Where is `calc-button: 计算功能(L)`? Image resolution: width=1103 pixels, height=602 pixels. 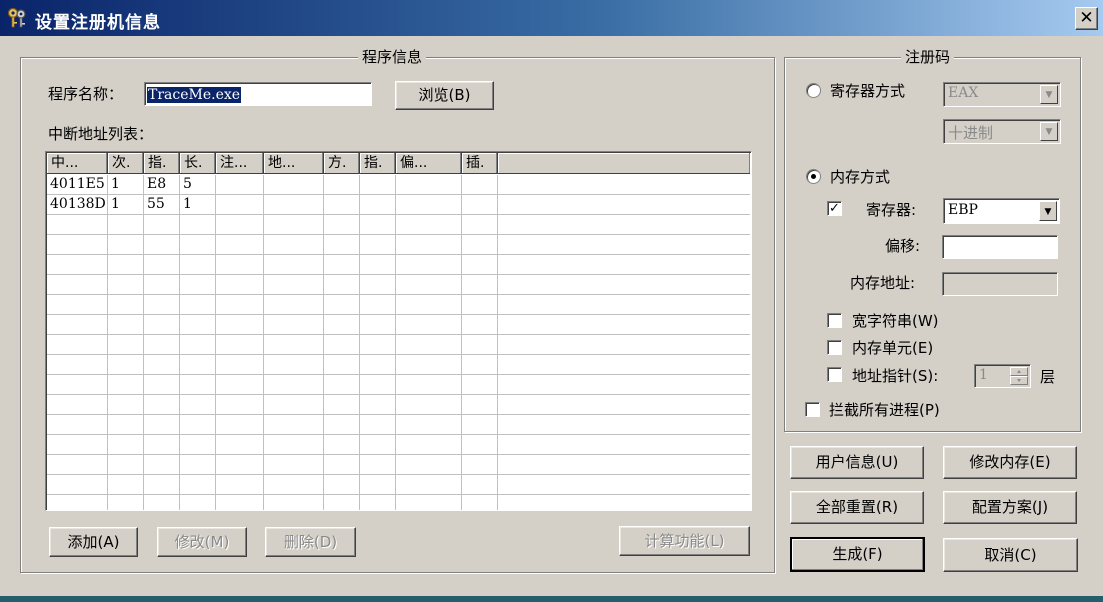
calc-button: 计算功能(L) is located at coordinates (684, 541).